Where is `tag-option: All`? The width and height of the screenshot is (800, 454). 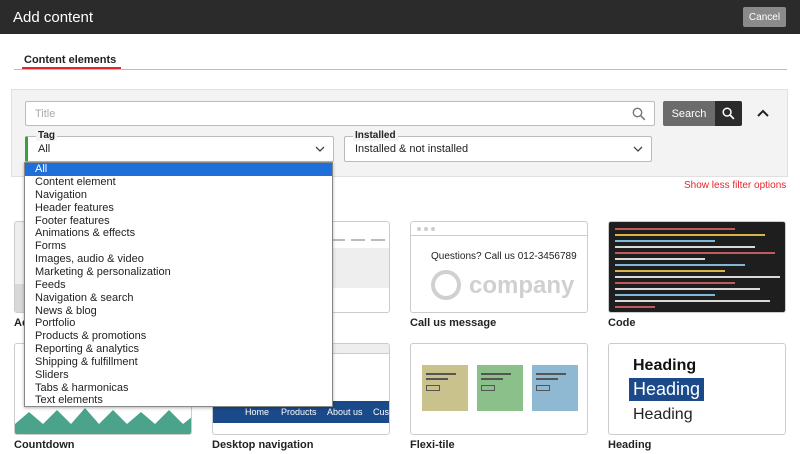 tag-option: All is located at coordinates (178, 169).